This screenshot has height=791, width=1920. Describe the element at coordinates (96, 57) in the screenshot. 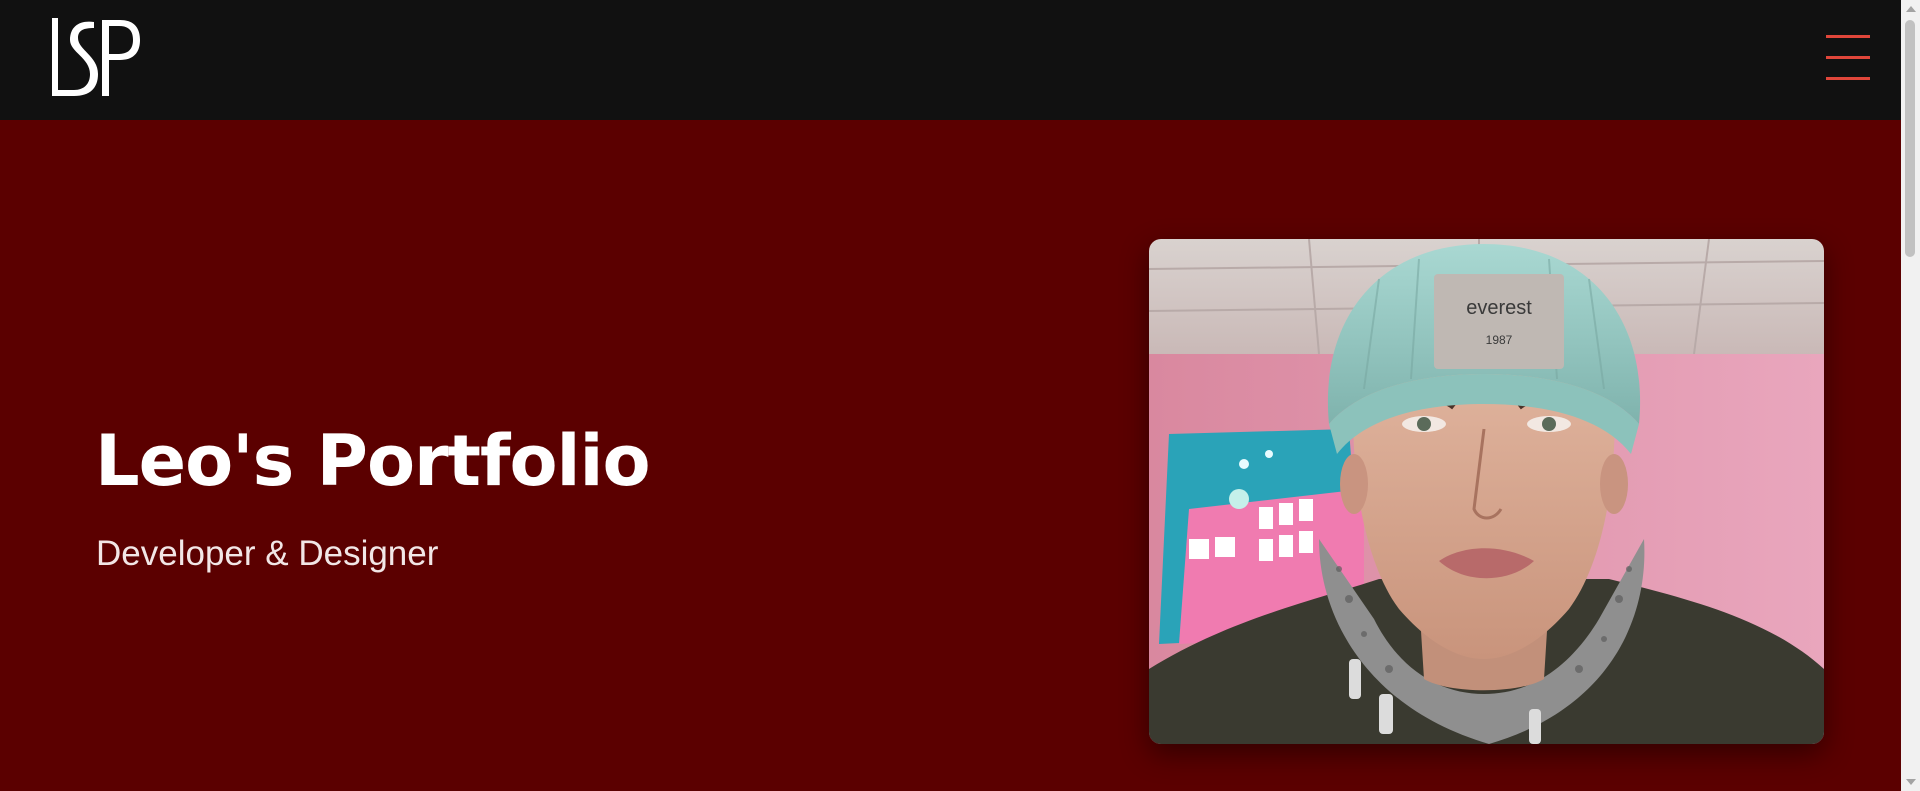

I see `site-logo` at that location.